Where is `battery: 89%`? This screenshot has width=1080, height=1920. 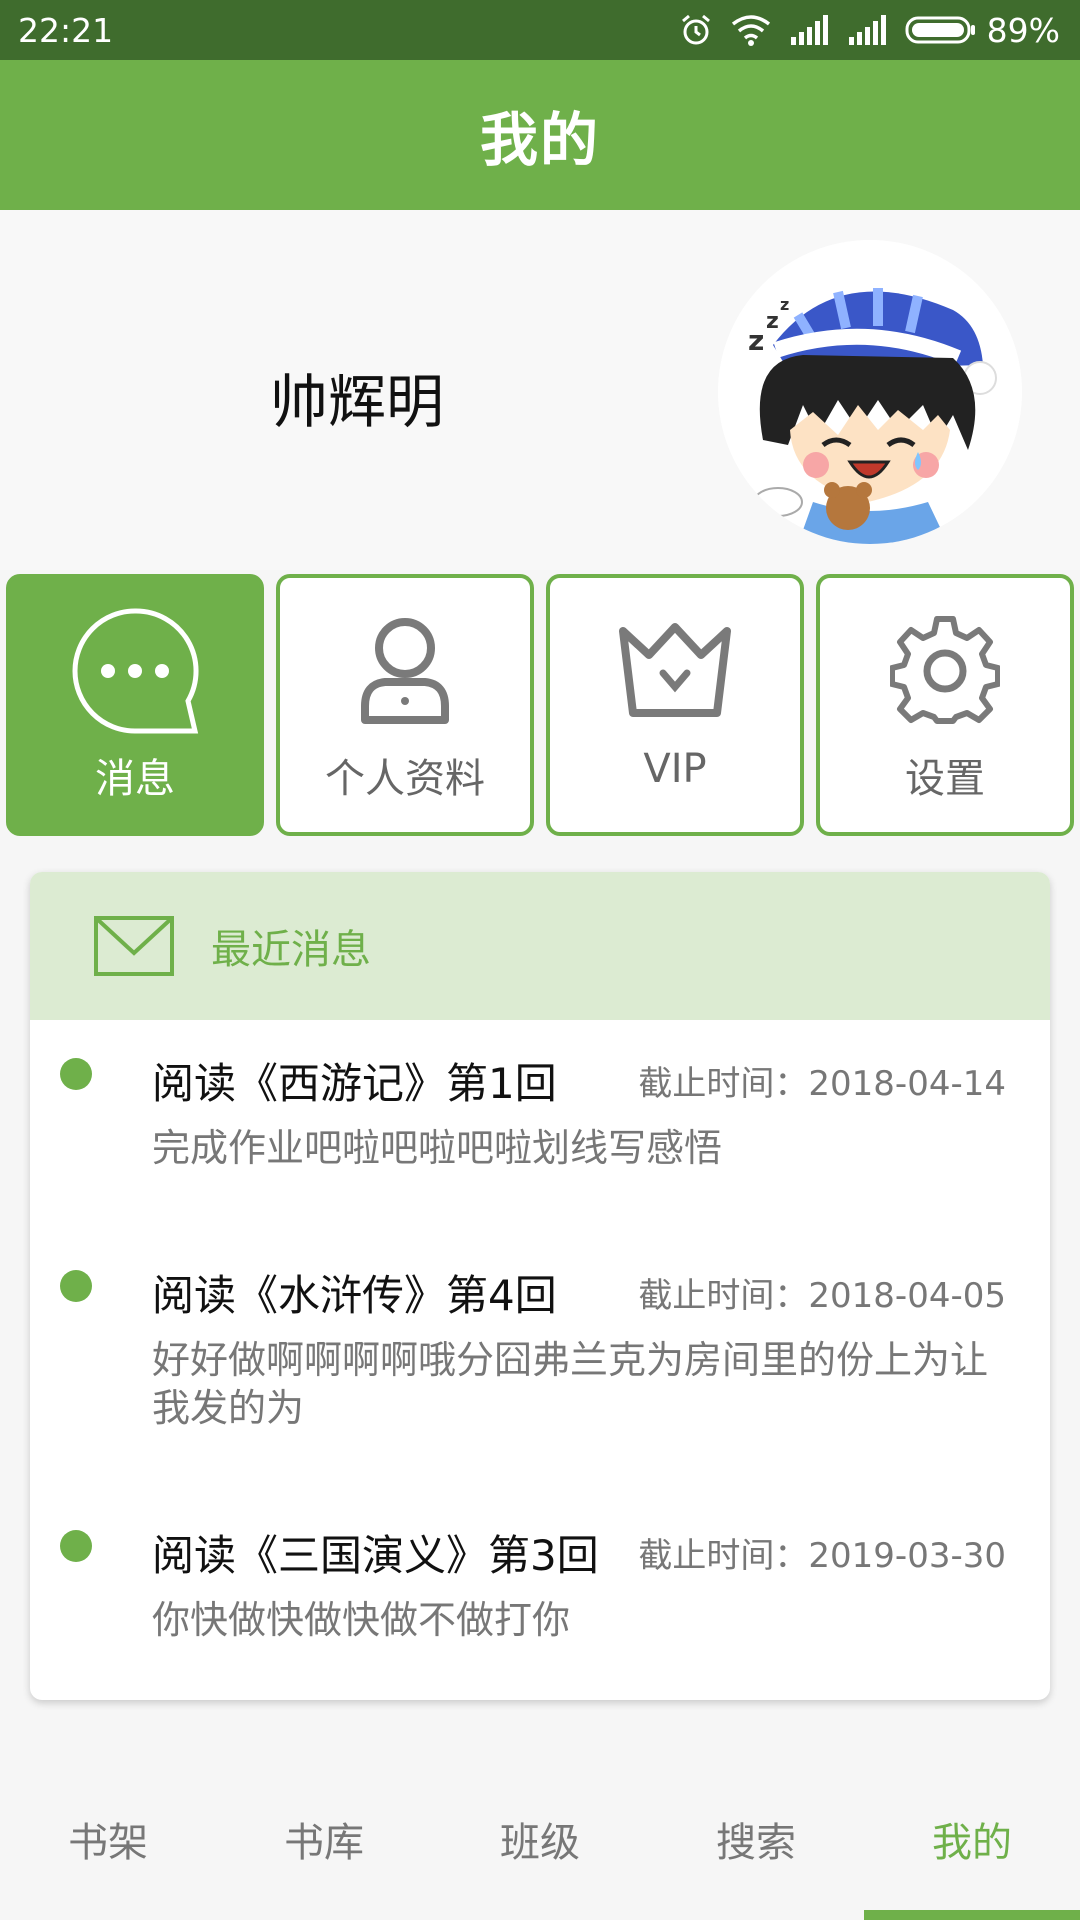
battery: 89% is located at coordinates (982, 30).